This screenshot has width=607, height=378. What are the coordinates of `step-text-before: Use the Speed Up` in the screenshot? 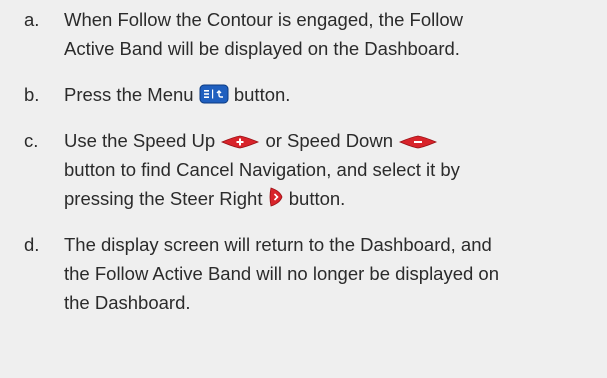 It's located at (140, 140).